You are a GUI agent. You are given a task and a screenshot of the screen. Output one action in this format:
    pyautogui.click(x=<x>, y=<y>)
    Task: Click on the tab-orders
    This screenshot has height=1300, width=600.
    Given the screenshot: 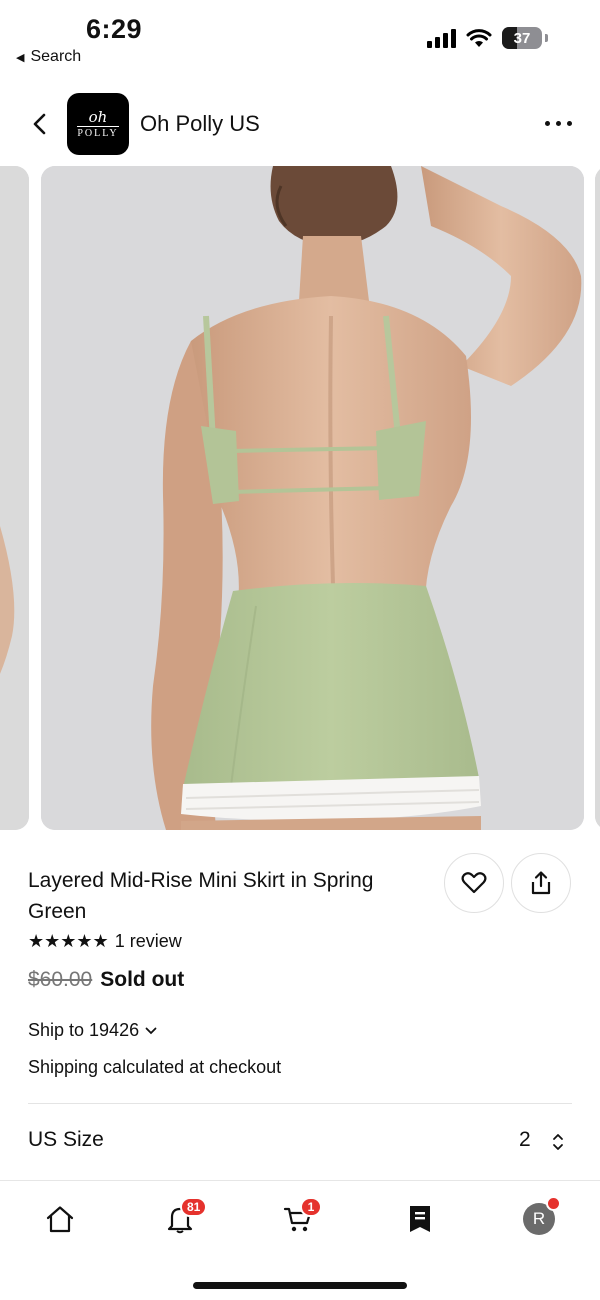 What is the action you would take?
    pyautogui.click(x=420, y=1219)
    